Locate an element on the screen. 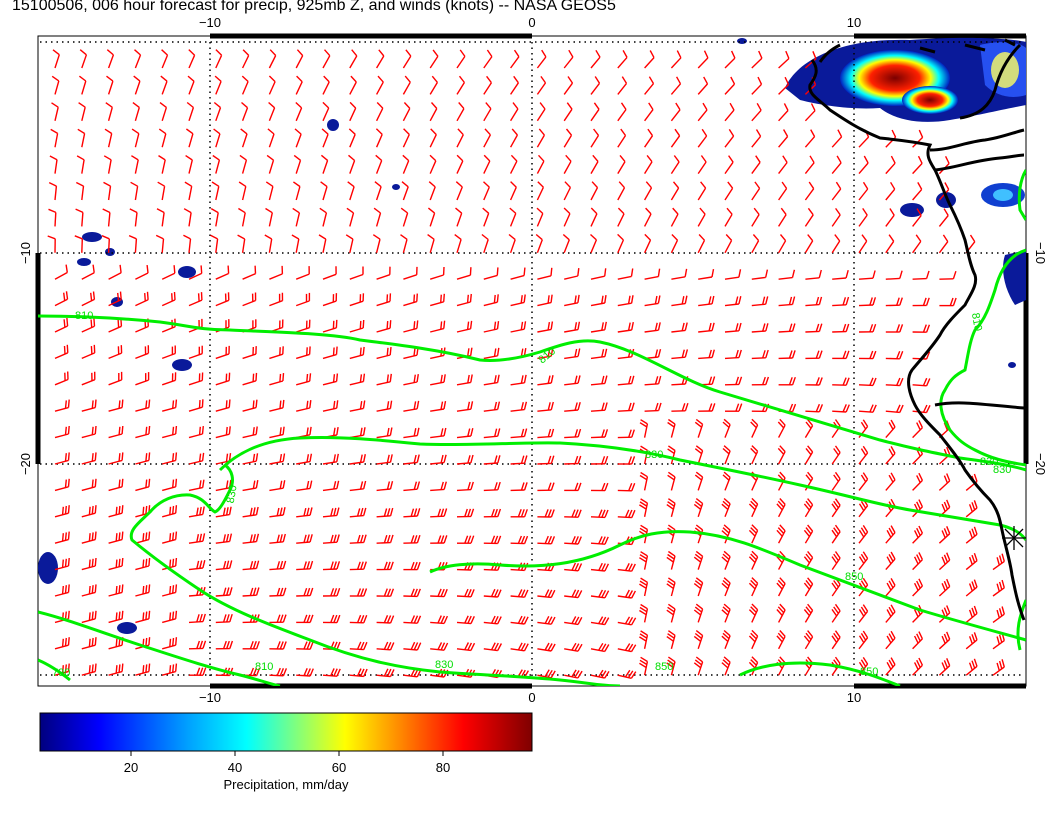 Image resolution: width=1056 pixels, height=816 pixels. colorbar-tick: 40 is located at coordinates (235, 767).